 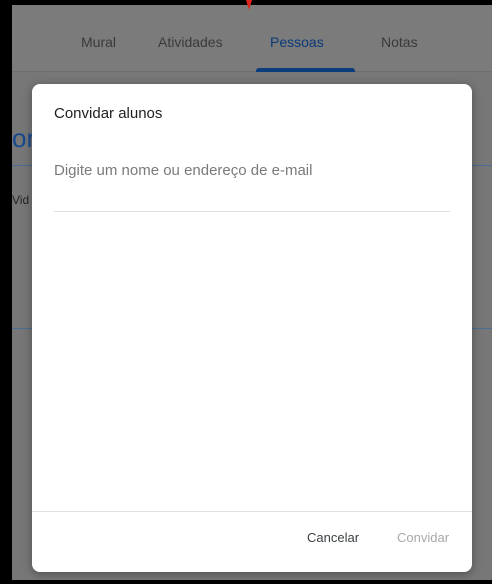 What do you see at coordinates (305, 70) in the screenshot?
I see `active-tab-indicator` at bounding box center [305, 70].